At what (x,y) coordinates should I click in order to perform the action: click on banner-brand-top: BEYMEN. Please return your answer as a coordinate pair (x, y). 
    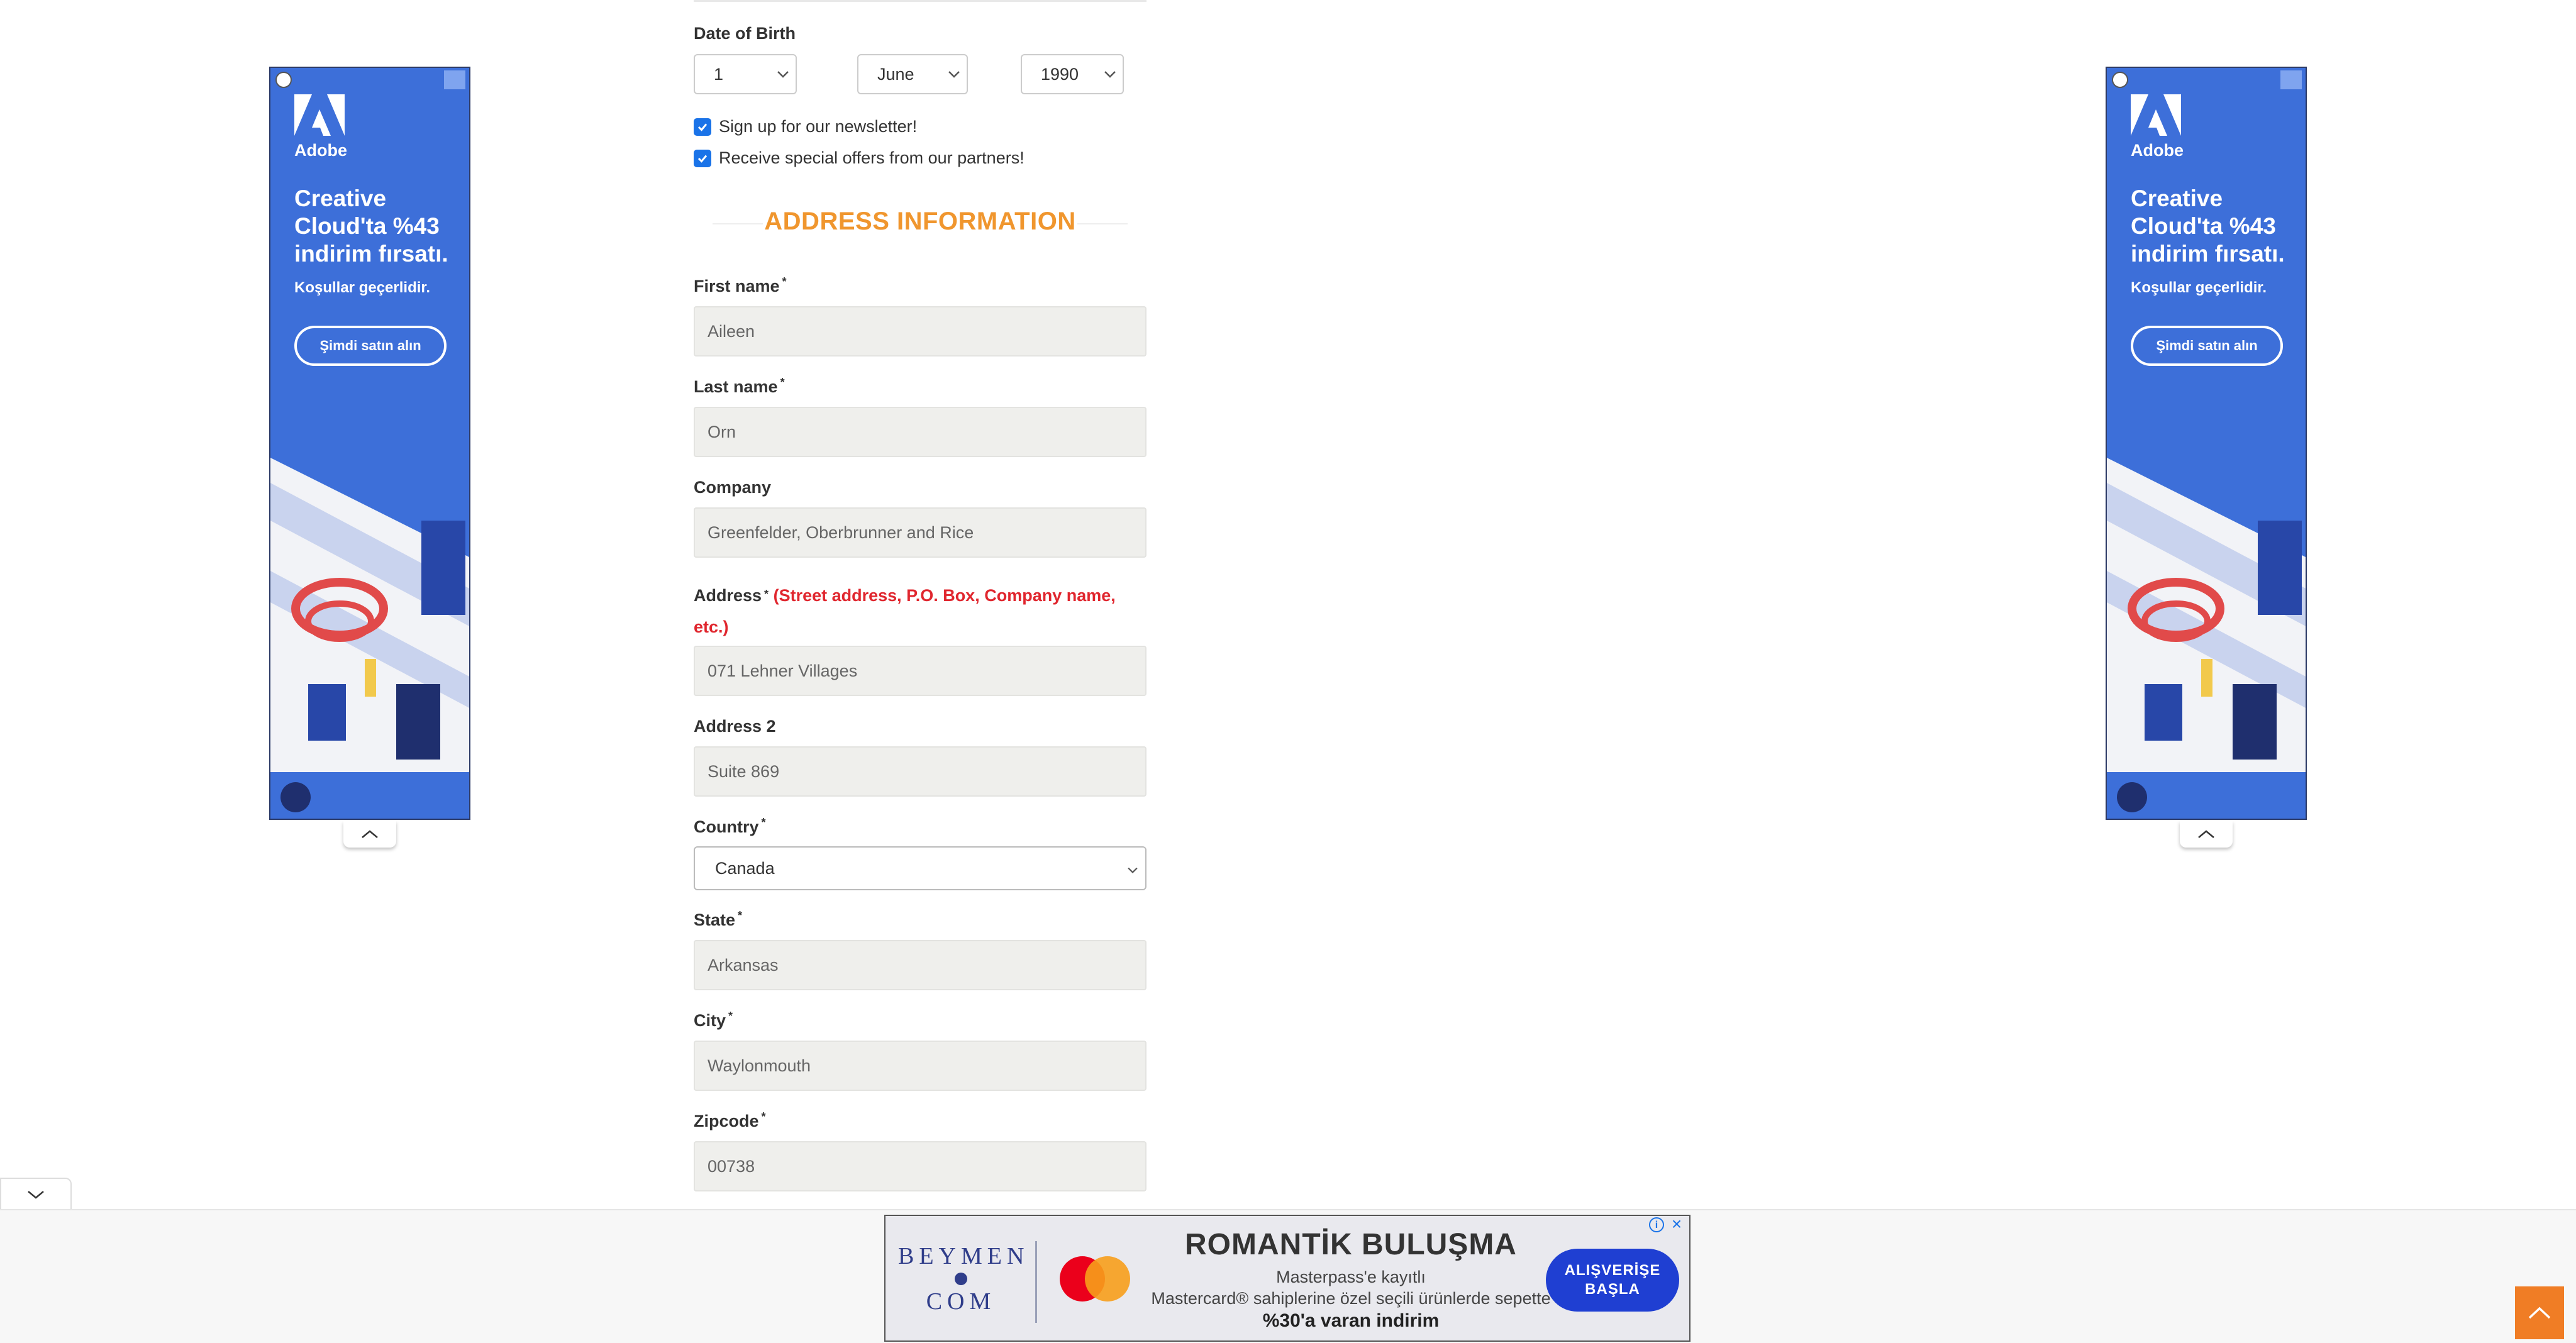
    Looking at the image, I should click on (964, 1256).